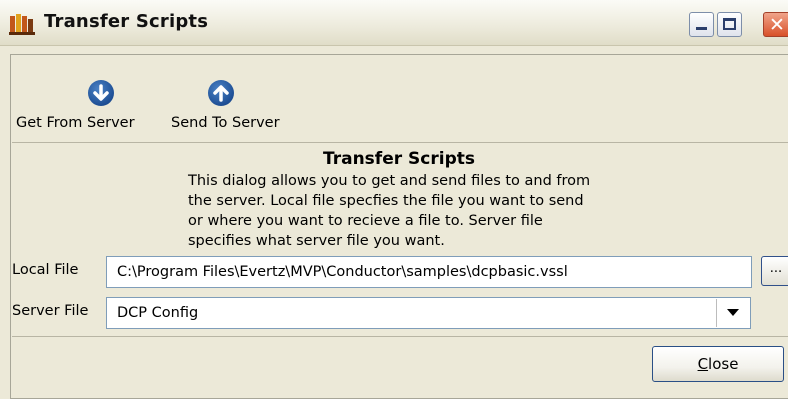 Image resolution: width=788 pixels, height=399 pixels. What do you see at coordinates (225, 123) in the screenshot?
I see `send-to-server-label: Send To Server` at bounding box center [225, 123].